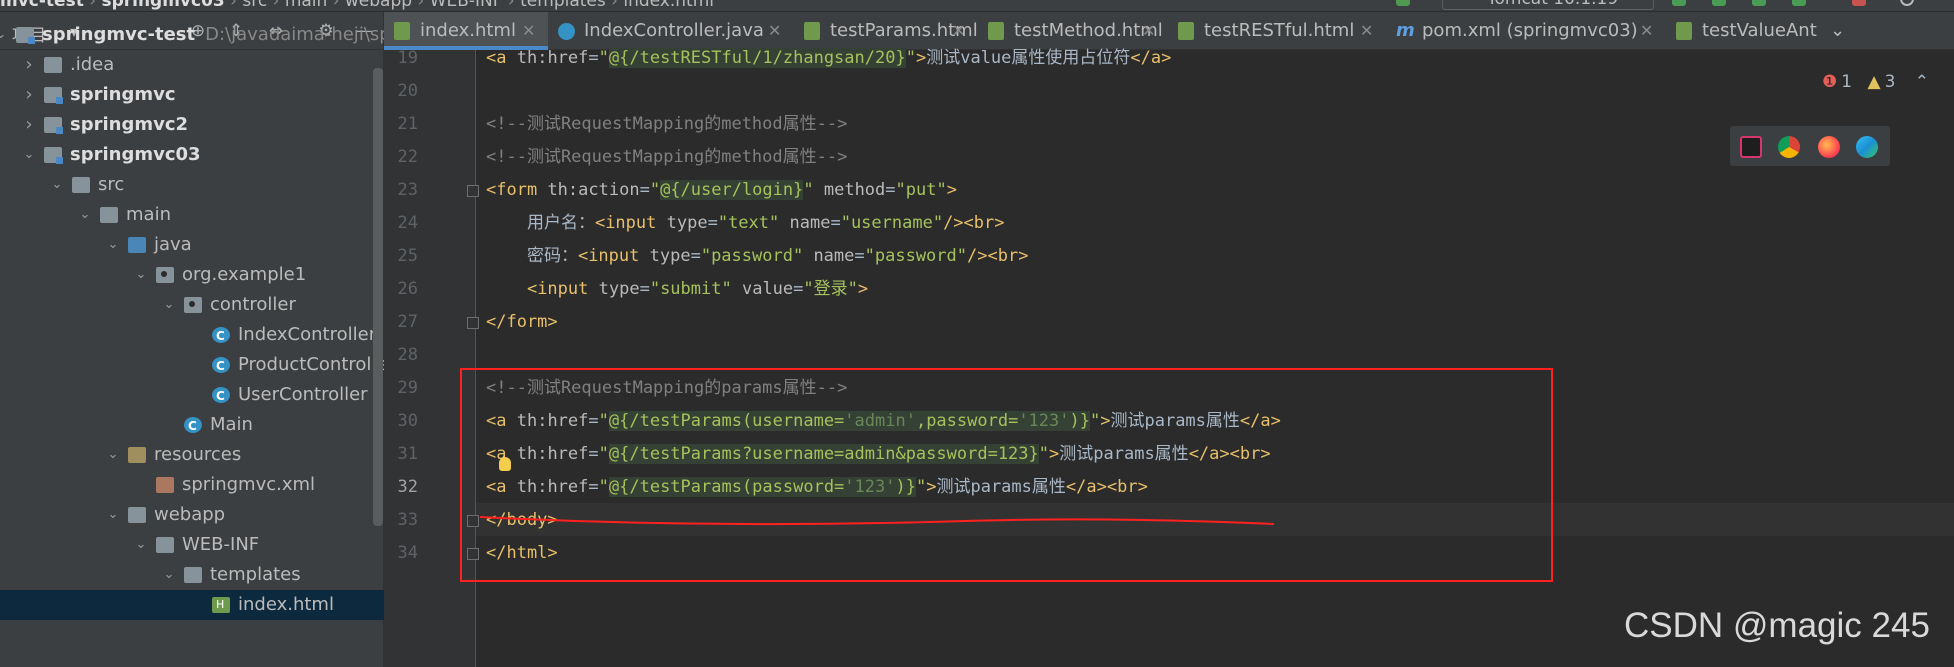  I want to click on chrome-icon, so click(1789, 147).